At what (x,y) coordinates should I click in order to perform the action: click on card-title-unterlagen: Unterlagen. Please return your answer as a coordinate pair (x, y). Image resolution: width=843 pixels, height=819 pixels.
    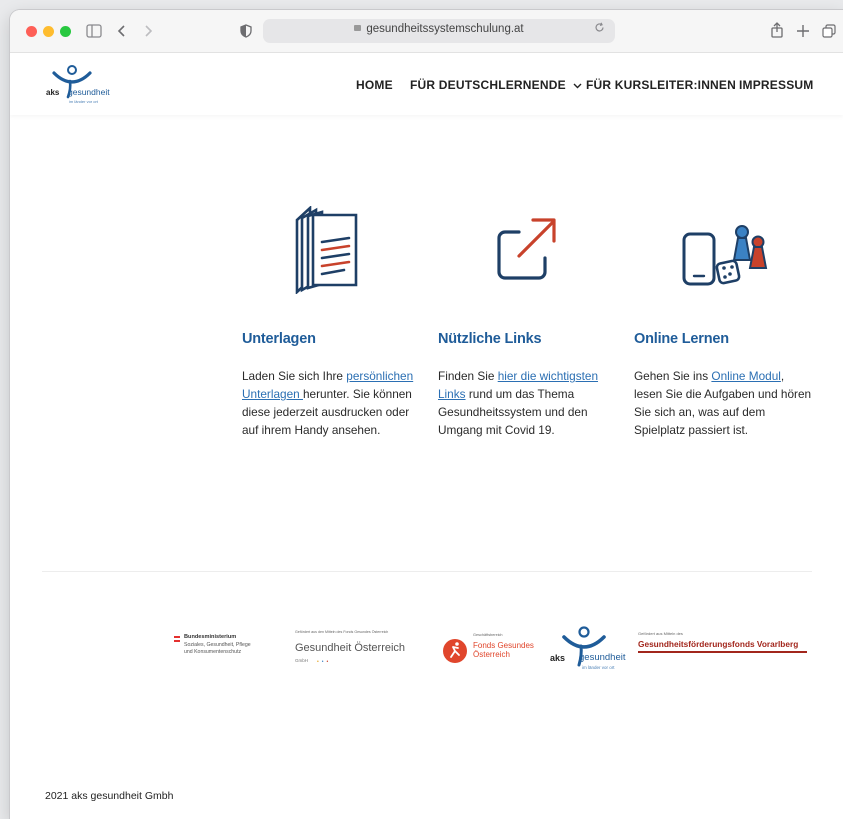
    Looking at the image, I should click on (279, 339).